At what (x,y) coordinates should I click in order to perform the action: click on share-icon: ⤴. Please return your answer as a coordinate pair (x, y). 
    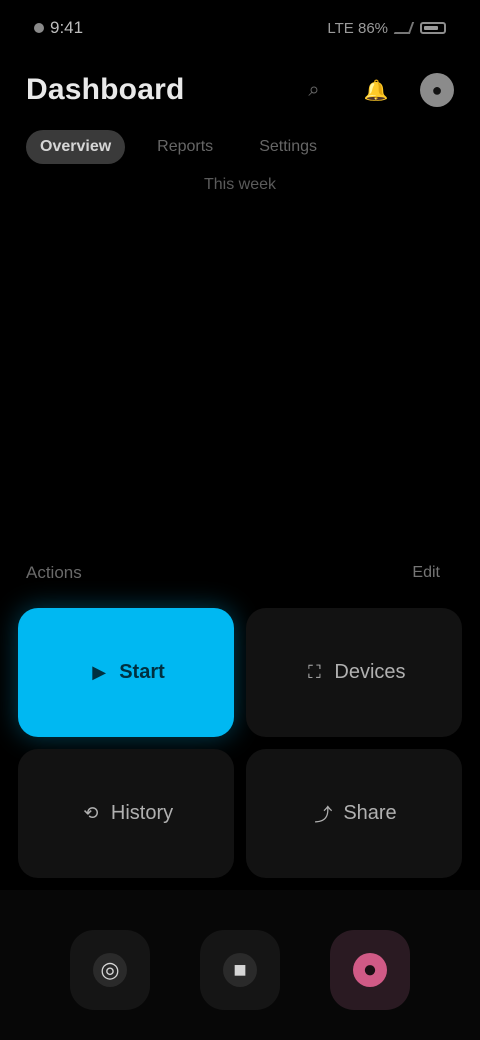
    Looking at the image, I should click on (323, 814).